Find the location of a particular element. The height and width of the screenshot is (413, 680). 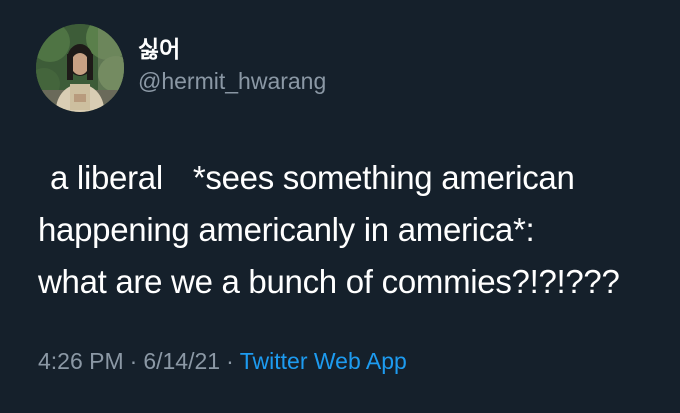

tweet-line-3: what are we a bunch of commies?!?!??? is located at coordinates (353, 282).